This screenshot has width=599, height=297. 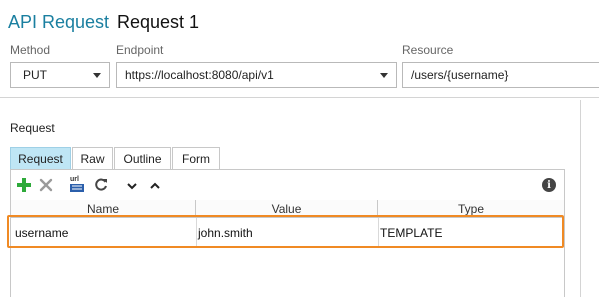 What do you see at coordinates (24, 185) in the screenshot?
I see `add-icon` at bounding box center [24, 185].